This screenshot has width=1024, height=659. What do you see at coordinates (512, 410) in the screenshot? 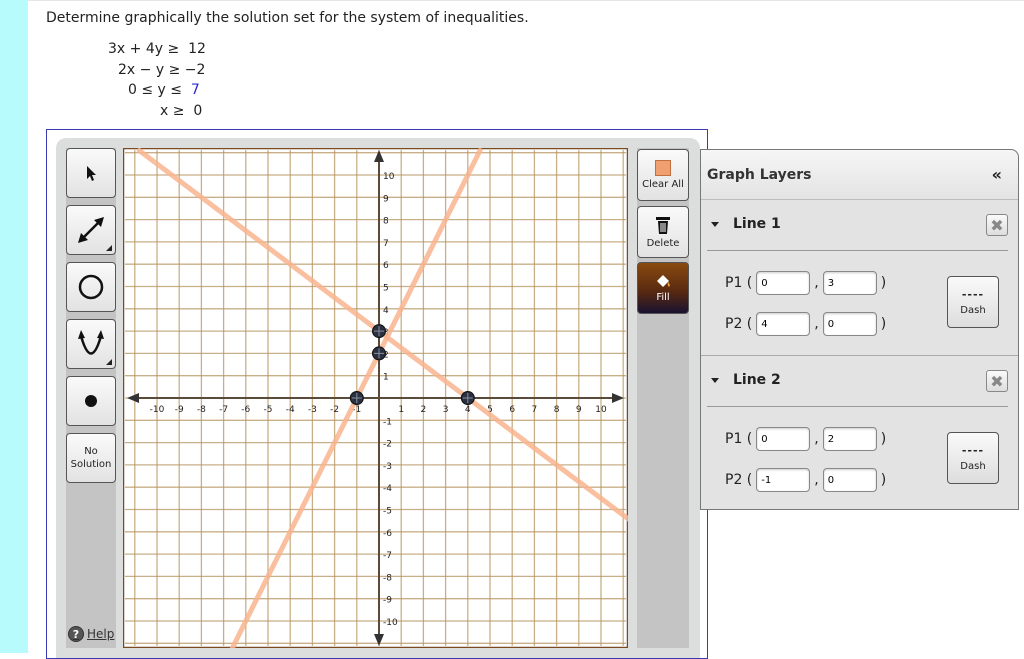
I see `x-tick-label: 6` at bounding box center [512, 410].